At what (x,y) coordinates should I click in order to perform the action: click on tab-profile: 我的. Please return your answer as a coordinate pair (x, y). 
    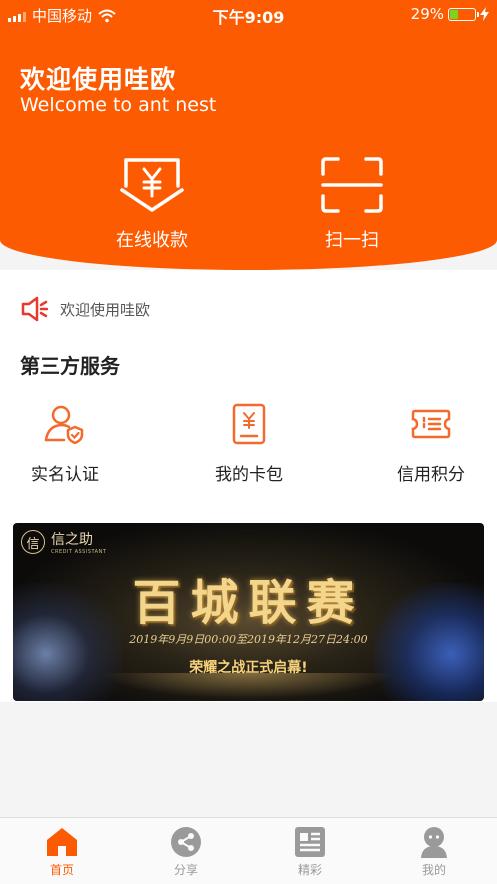
    Looking at the image, I should click on (434, 852).